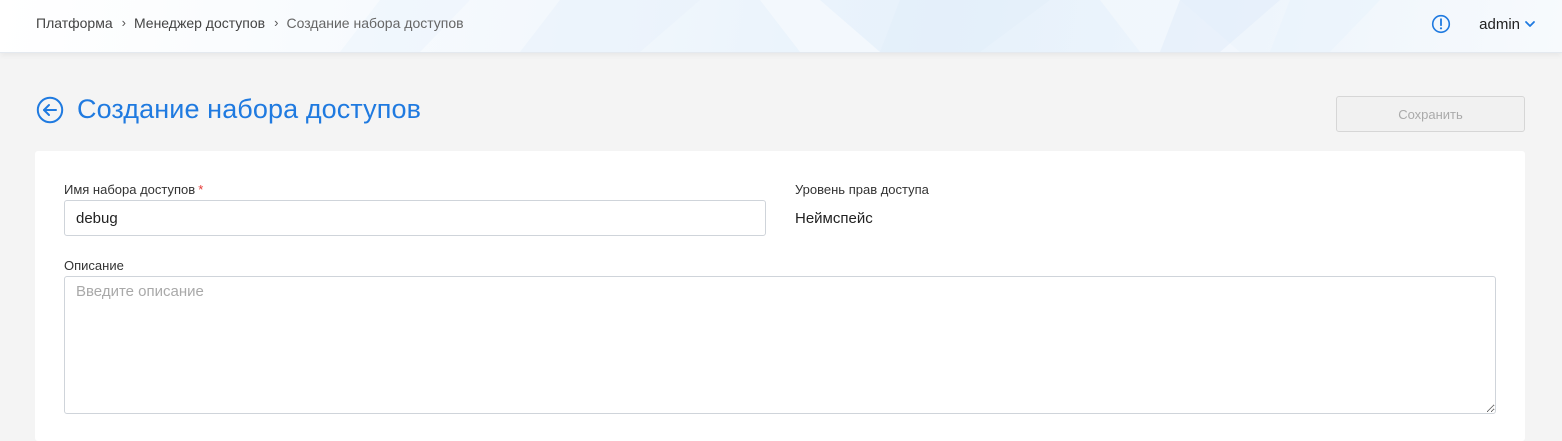 The width and height of the screenshot is (1562, 441). What do you see at coordinates (94, 265) in the screenshot?
I see `description-label: Описание` at bounding box center [94, 265].